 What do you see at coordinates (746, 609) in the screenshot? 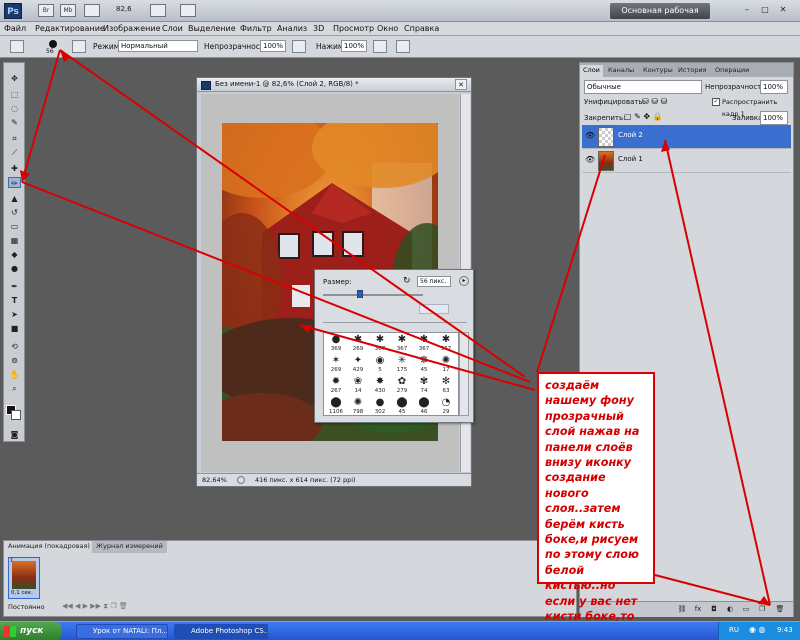
I see `new-group-icon: ▭` at bounding box center [746, 609].